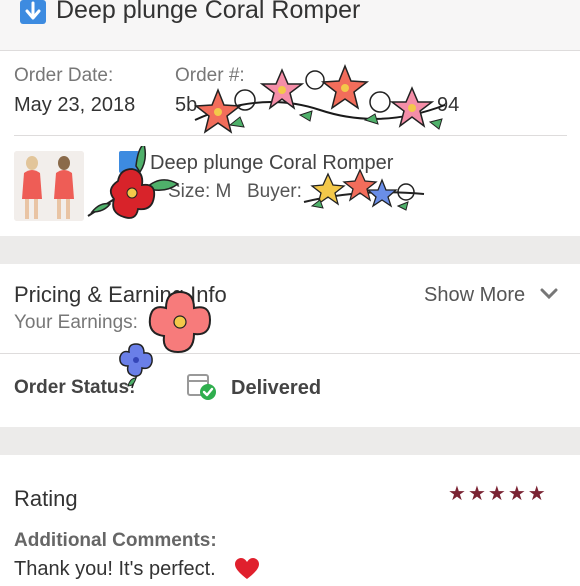 This screenshot has height=586, width=580. I want to click on delivered-box-icon, so click(203, 389).